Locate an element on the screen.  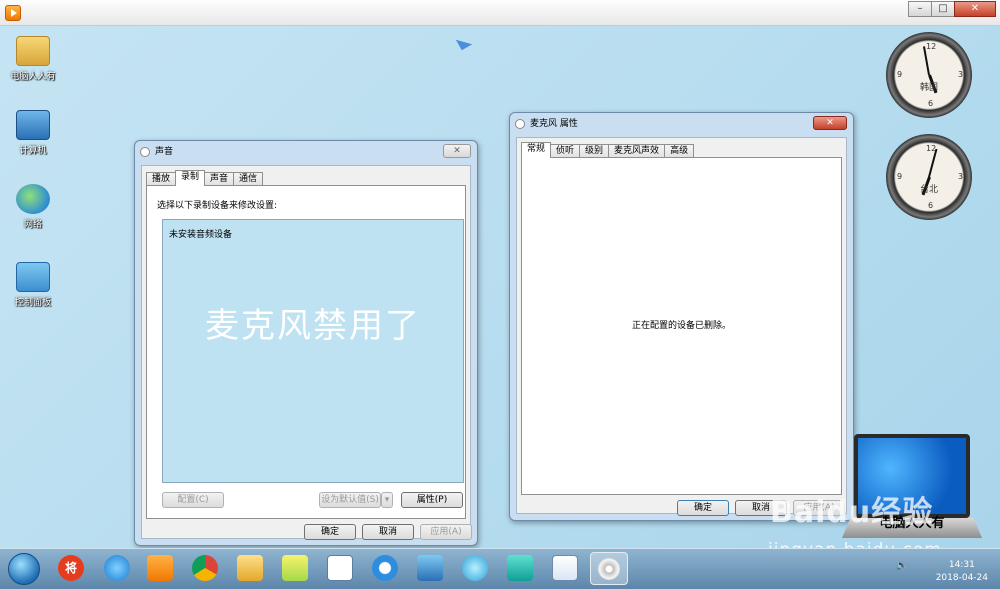
clock-gadget: 12 3 6 9 台北 is located at coordinates (929, 177).